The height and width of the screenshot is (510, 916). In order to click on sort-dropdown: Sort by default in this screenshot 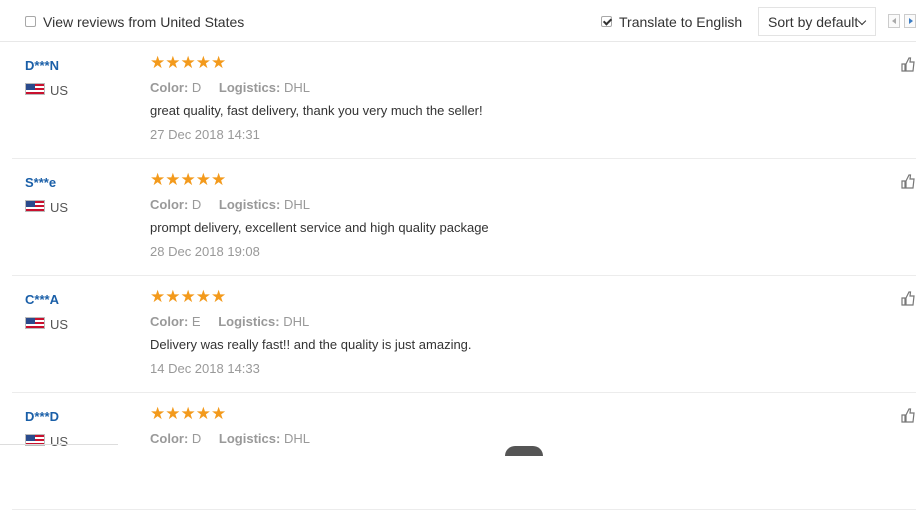, I will do `click(817, 21)`.